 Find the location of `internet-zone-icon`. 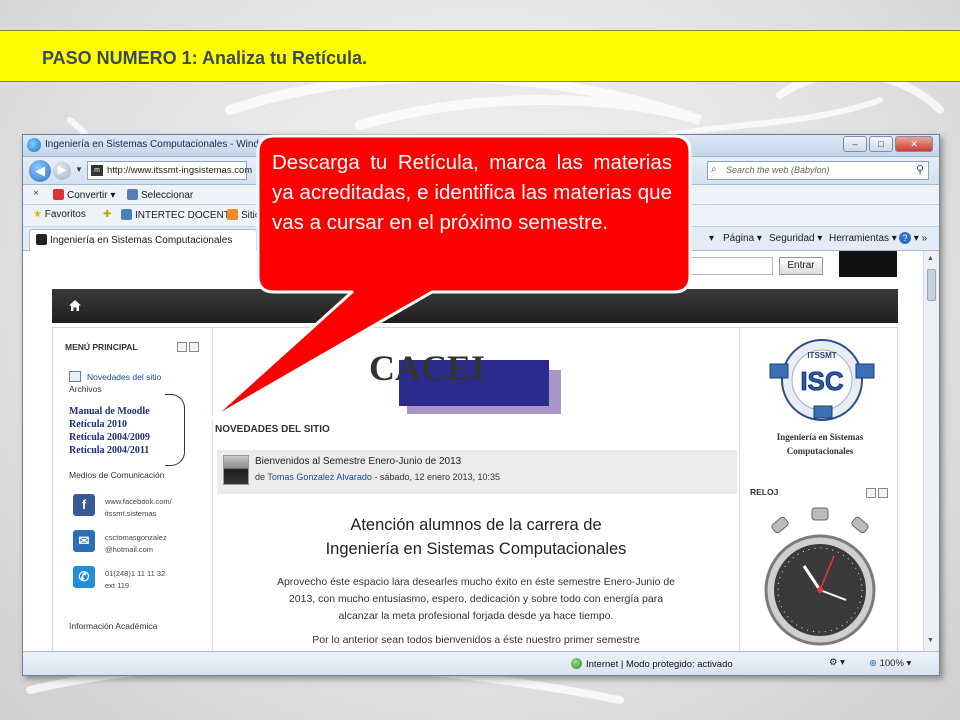

internet-zone-icon is located at coordinates (576, 663).